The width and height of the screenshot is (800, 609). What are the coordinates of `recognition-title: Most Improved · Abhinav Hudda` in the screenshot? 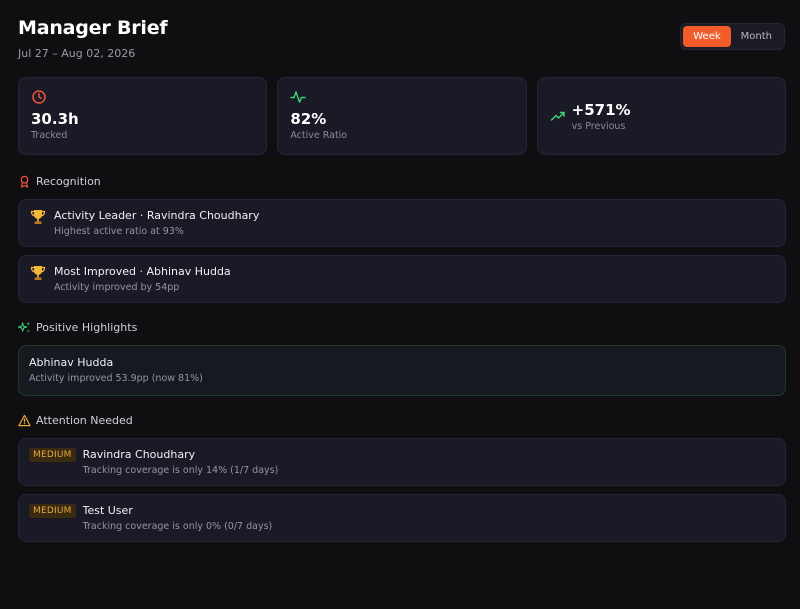 It's located at (142, 271).